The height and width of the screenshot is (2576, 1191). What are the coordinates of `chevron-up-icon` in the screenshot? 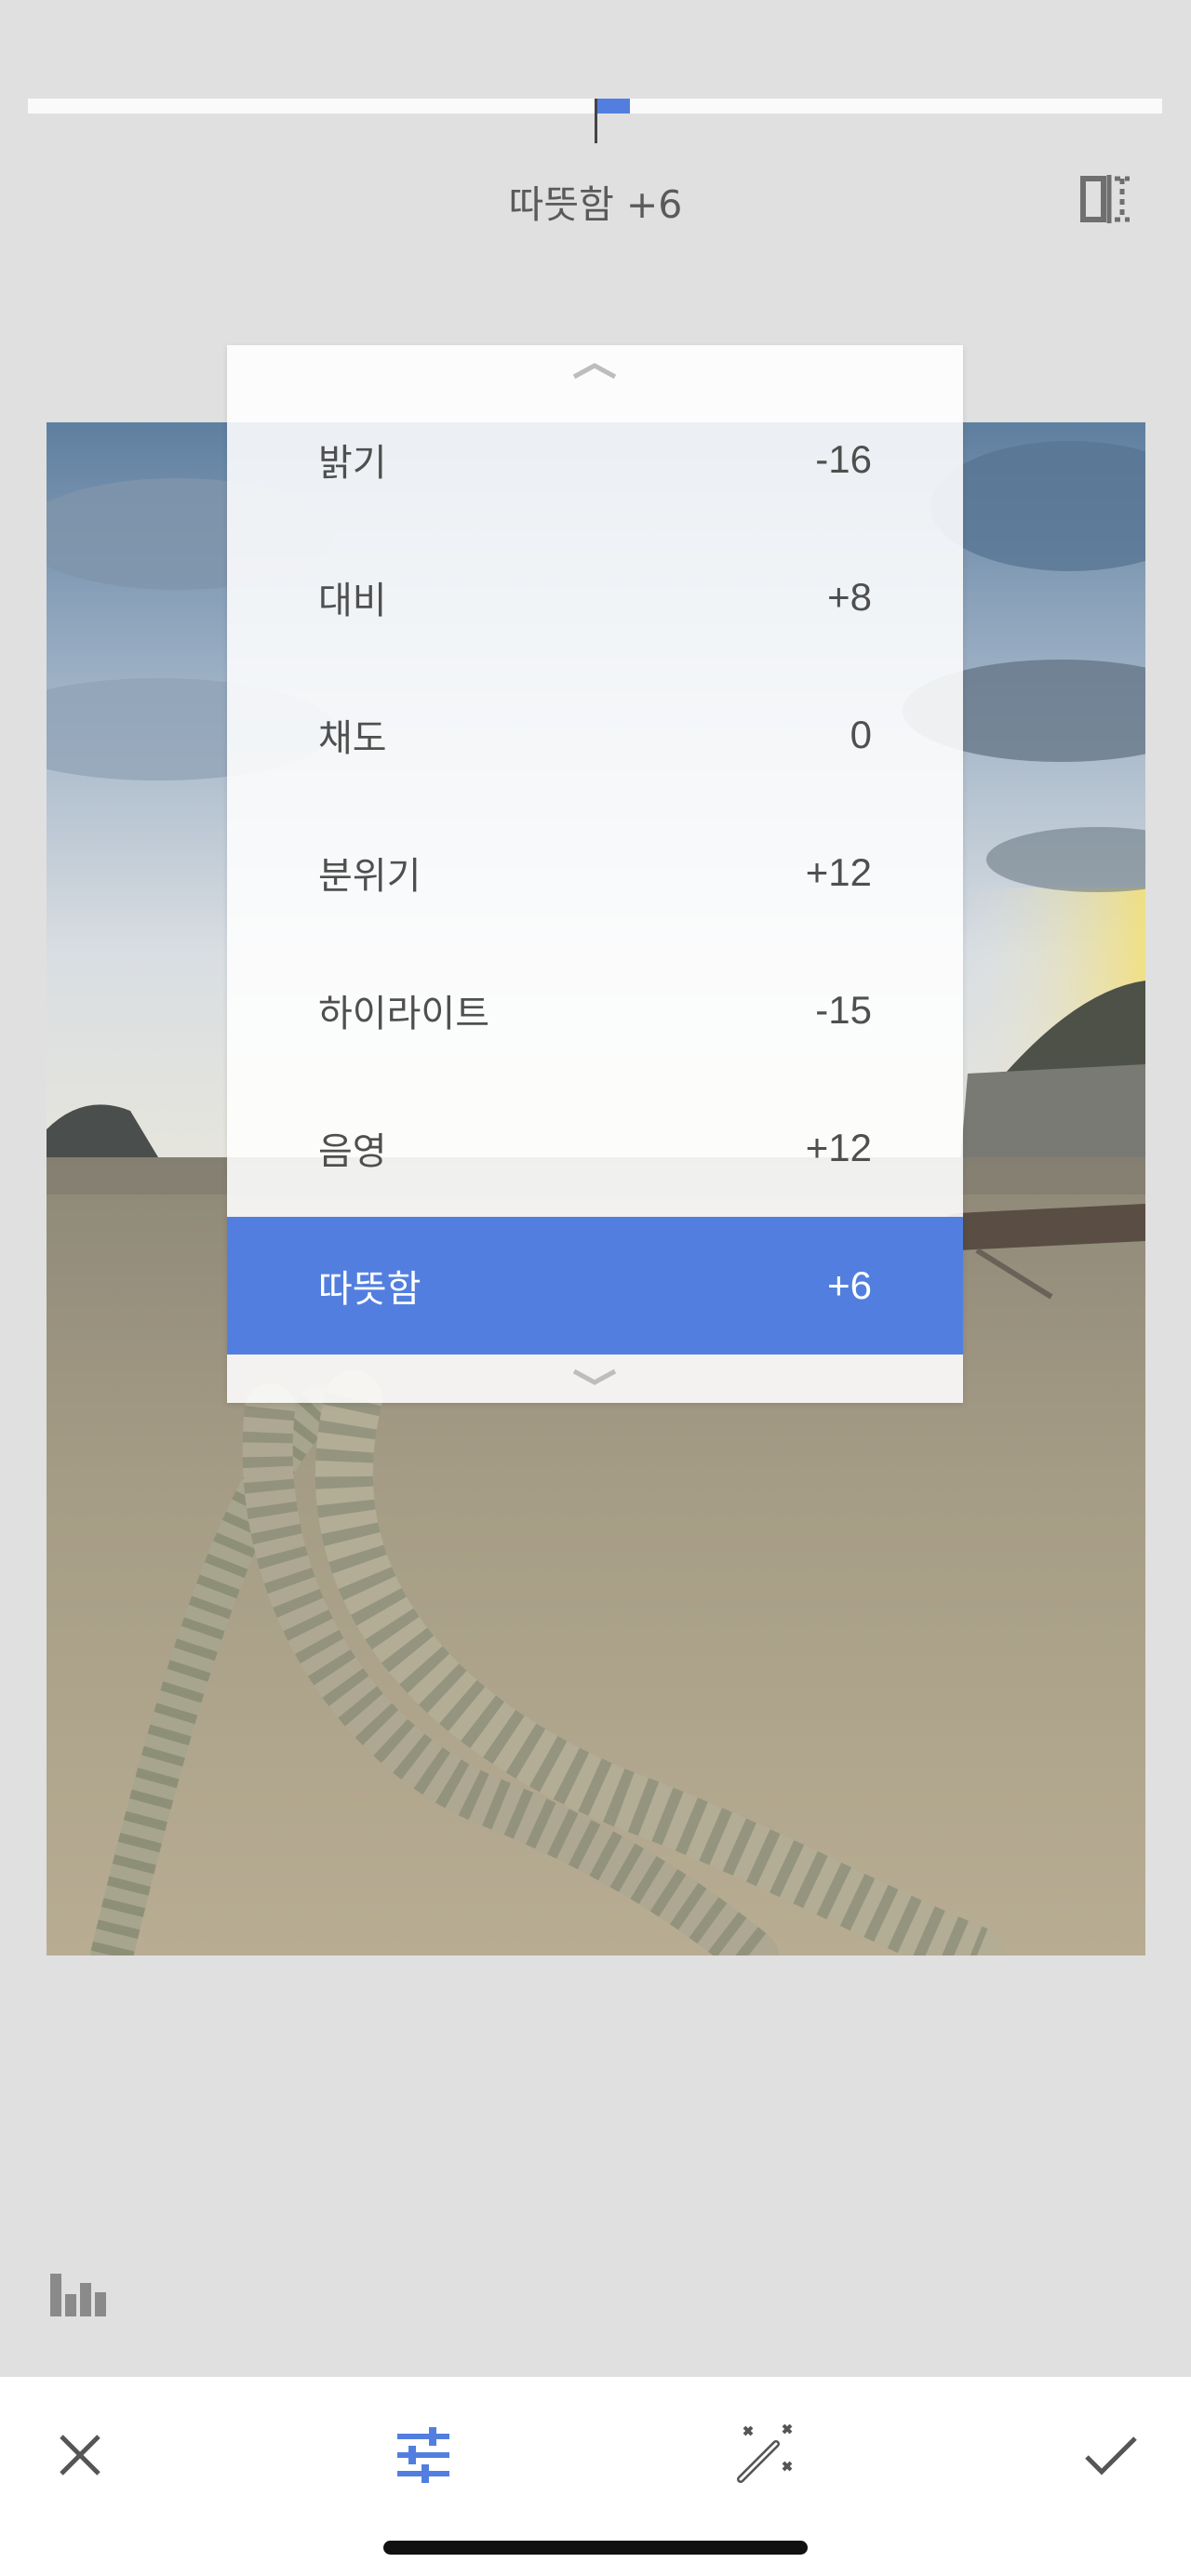 It's located at (594, 370).